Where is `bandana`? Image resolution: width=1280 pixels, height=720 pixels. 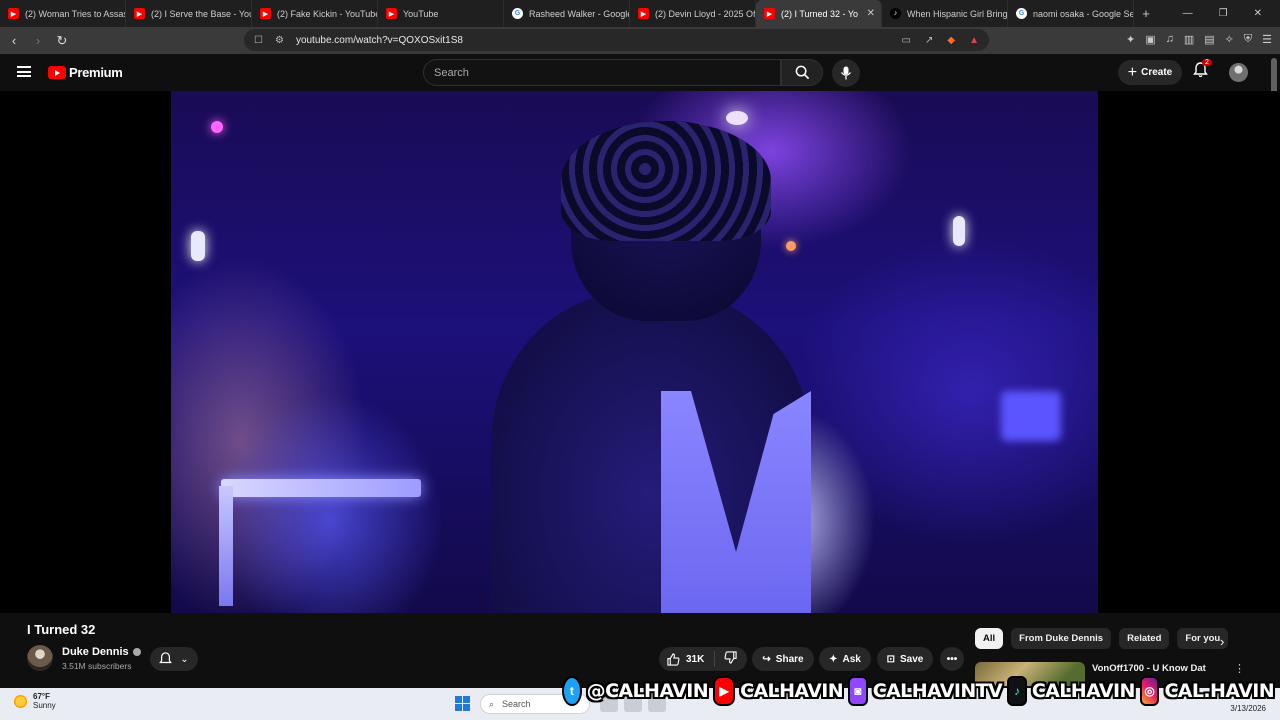 bandana is located at coordinates (666, 181).